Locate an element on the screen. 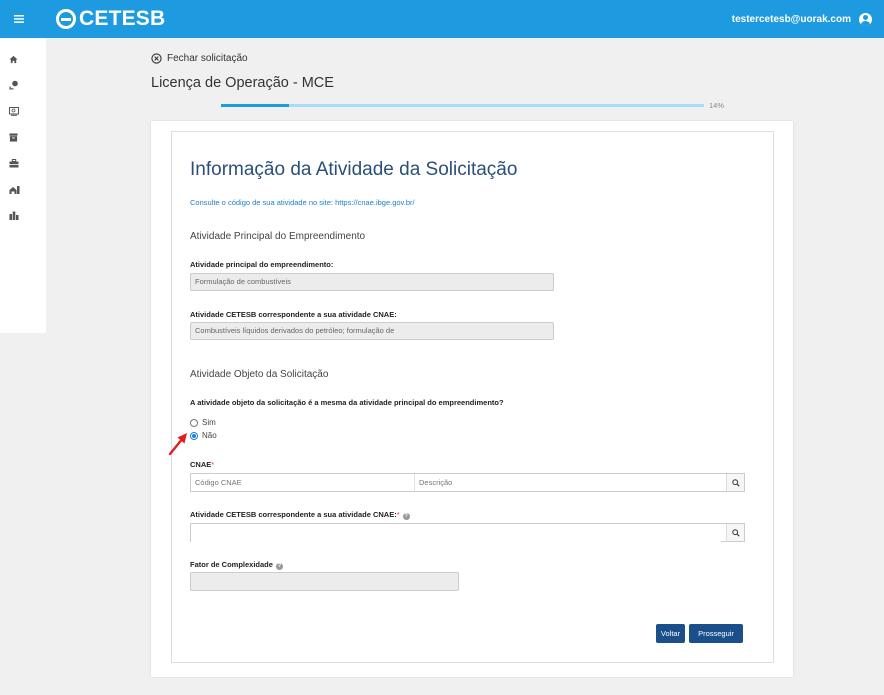 The image size is (884, 695). city-icon is located at coordinates (14, 215).